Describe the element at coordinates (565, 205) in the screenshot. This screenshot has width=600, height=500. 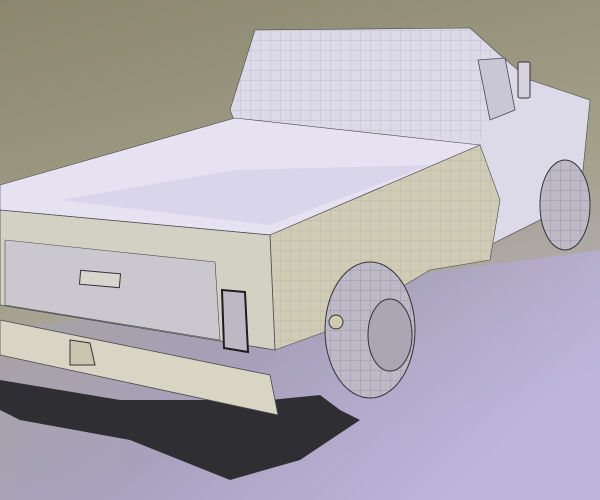
I see `front-tire-mesh` at that location.